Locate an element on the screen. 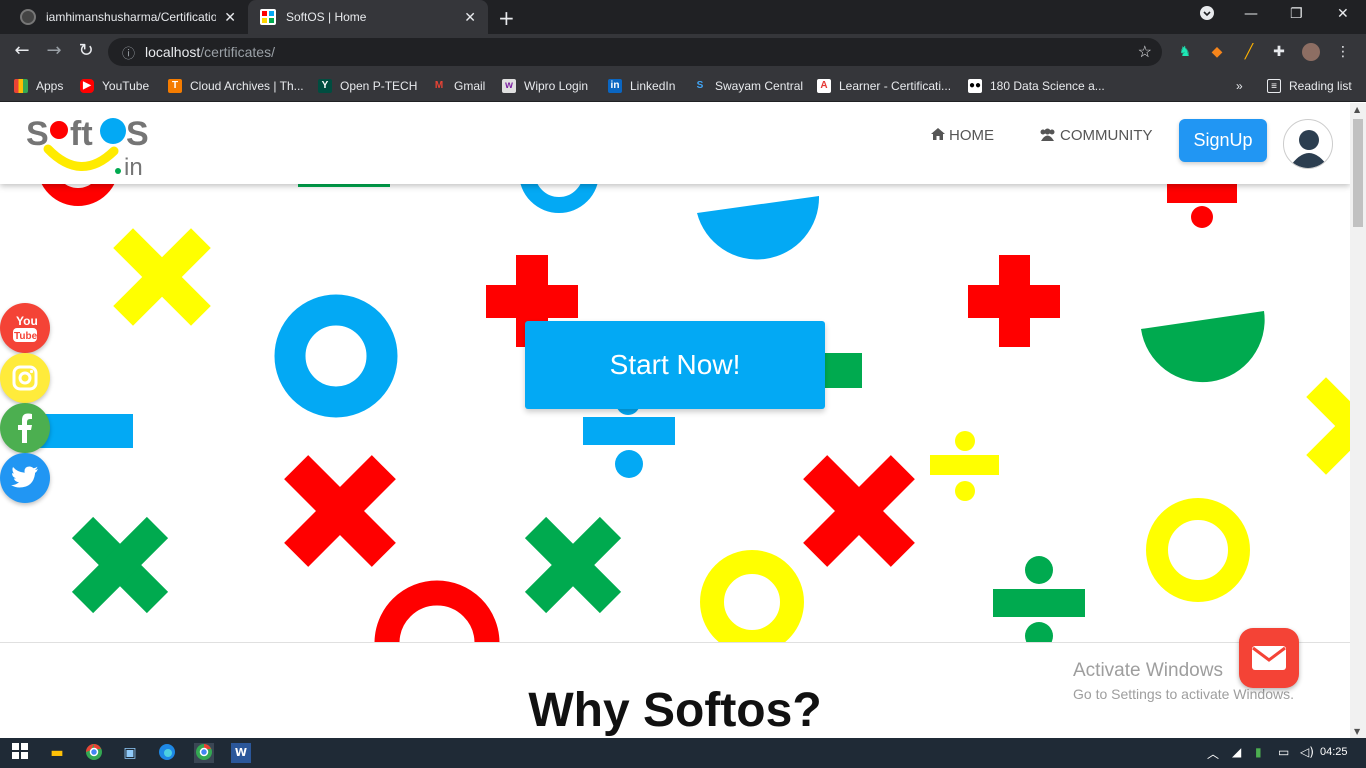 The image size is (1366, 768). users-icon is located at coordinates (1047, 136).